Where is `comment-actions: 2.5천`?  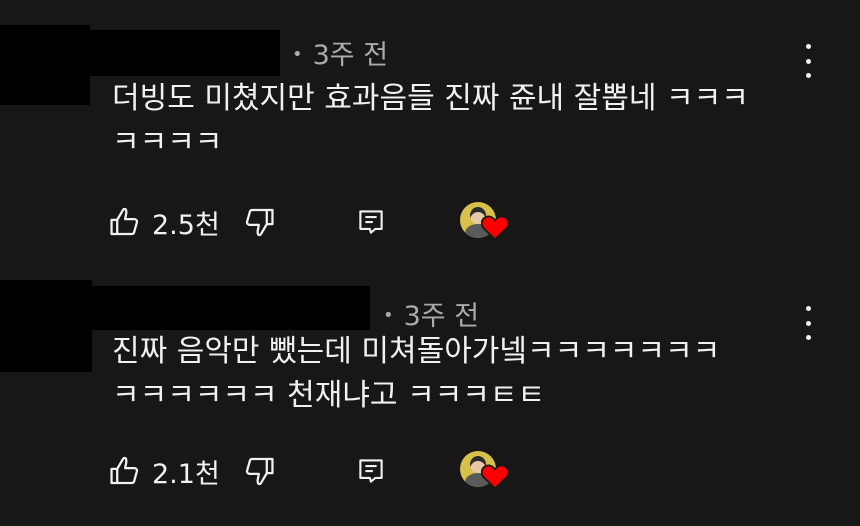 comment-actions: 2.5천 is located at coordinates (468, 222).